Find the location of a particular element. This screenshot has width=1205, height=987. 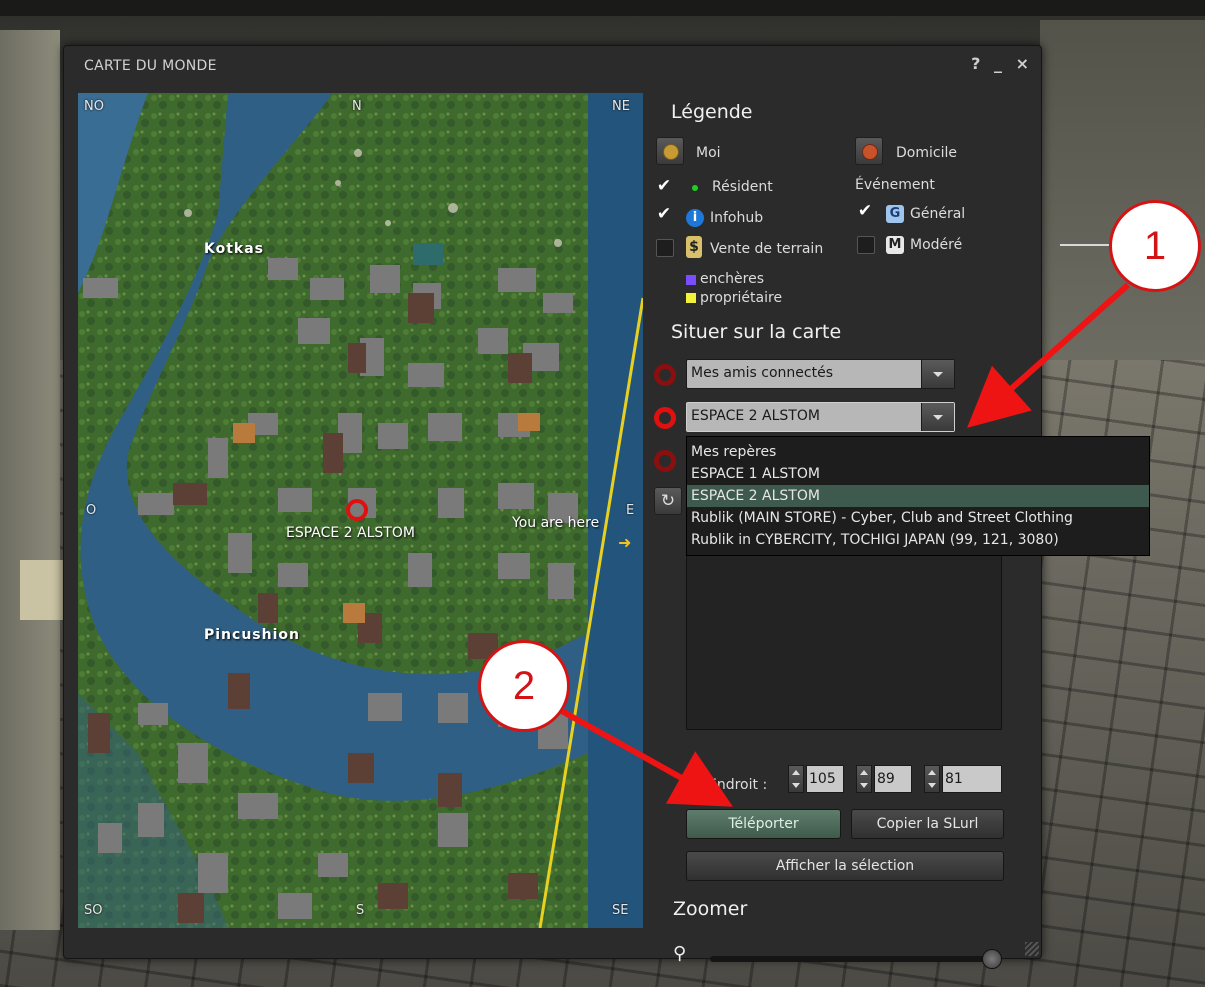

compass-s: S is located at coordinates (360, 910).